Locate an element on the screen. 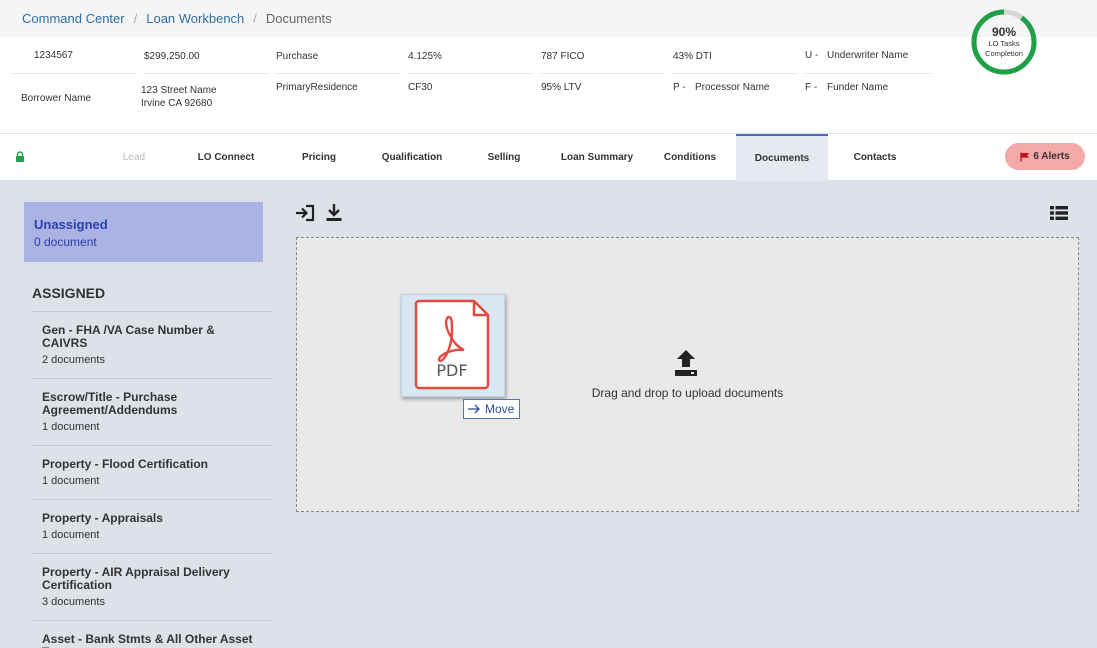  assigned-item-count: 3 documents is located at coordinates (73, 602).